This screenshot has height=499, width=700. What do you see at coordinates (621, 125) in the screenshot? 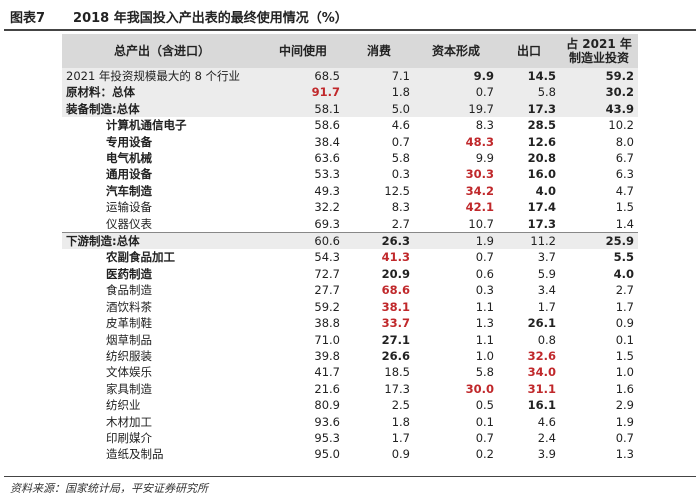
I see `table-cell: 10.2` at bounding box center [621, 125].